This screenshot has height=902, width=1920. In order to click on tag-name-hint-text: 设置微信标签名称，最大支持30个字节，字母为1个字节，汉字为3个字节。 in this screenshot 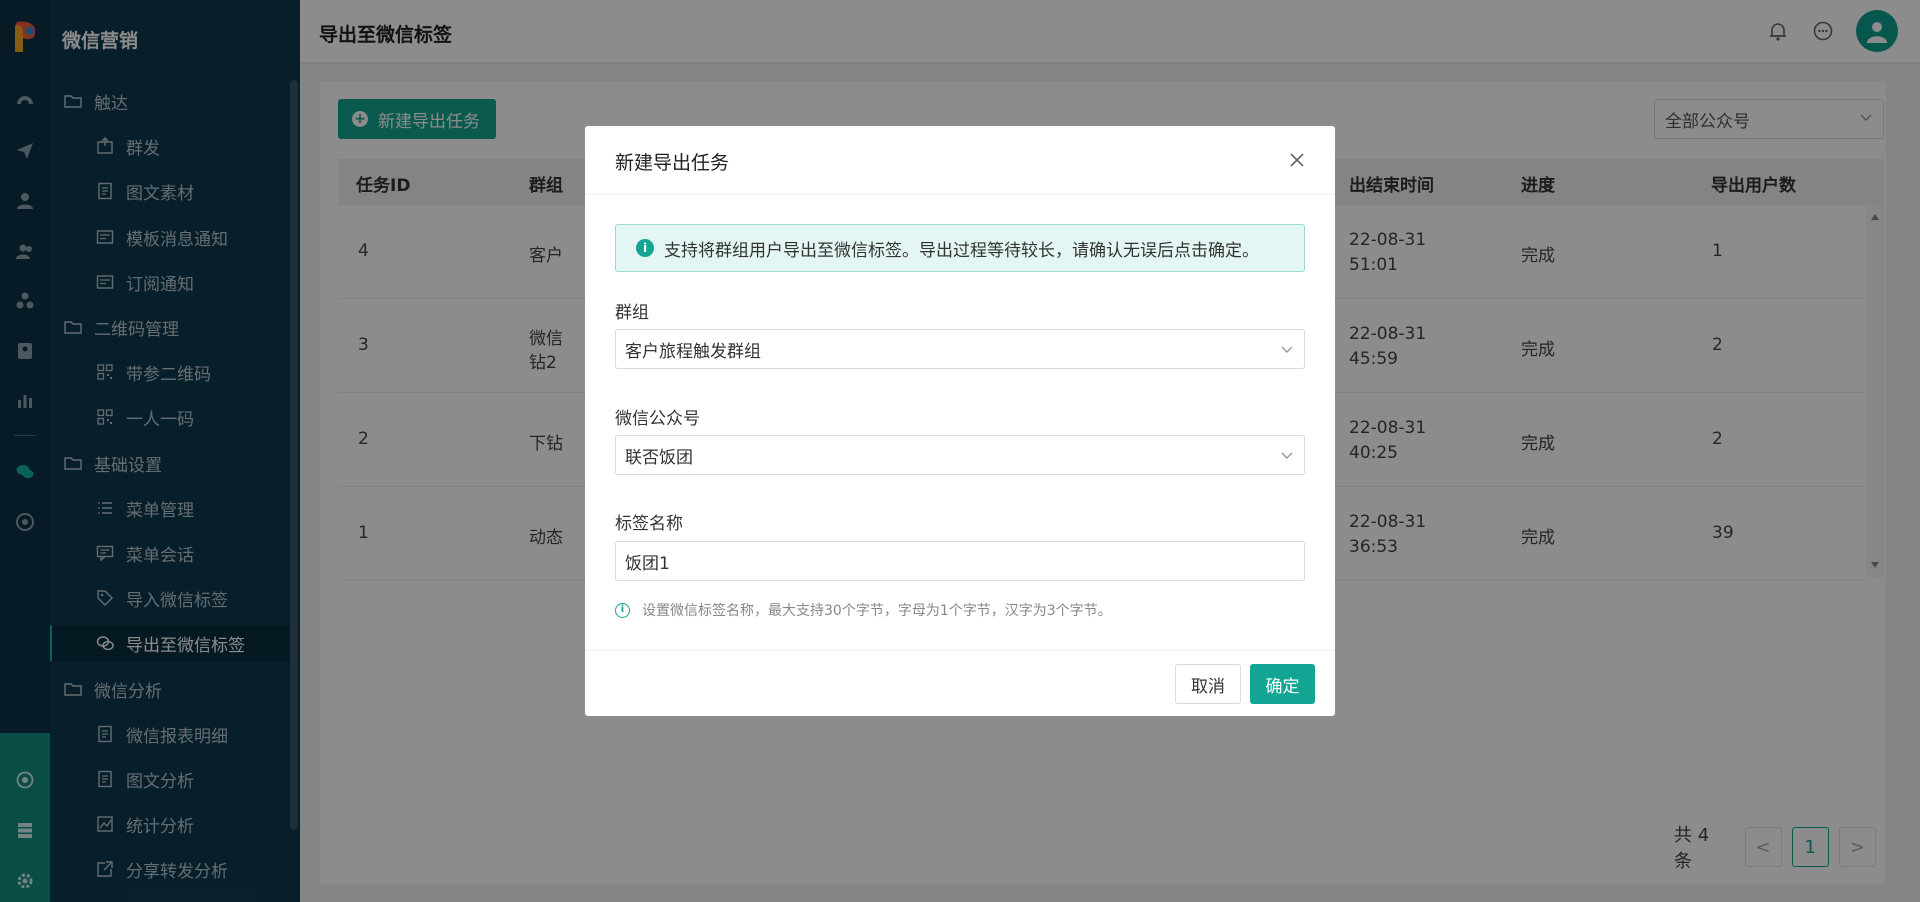, I will do `click(877, 611)`.